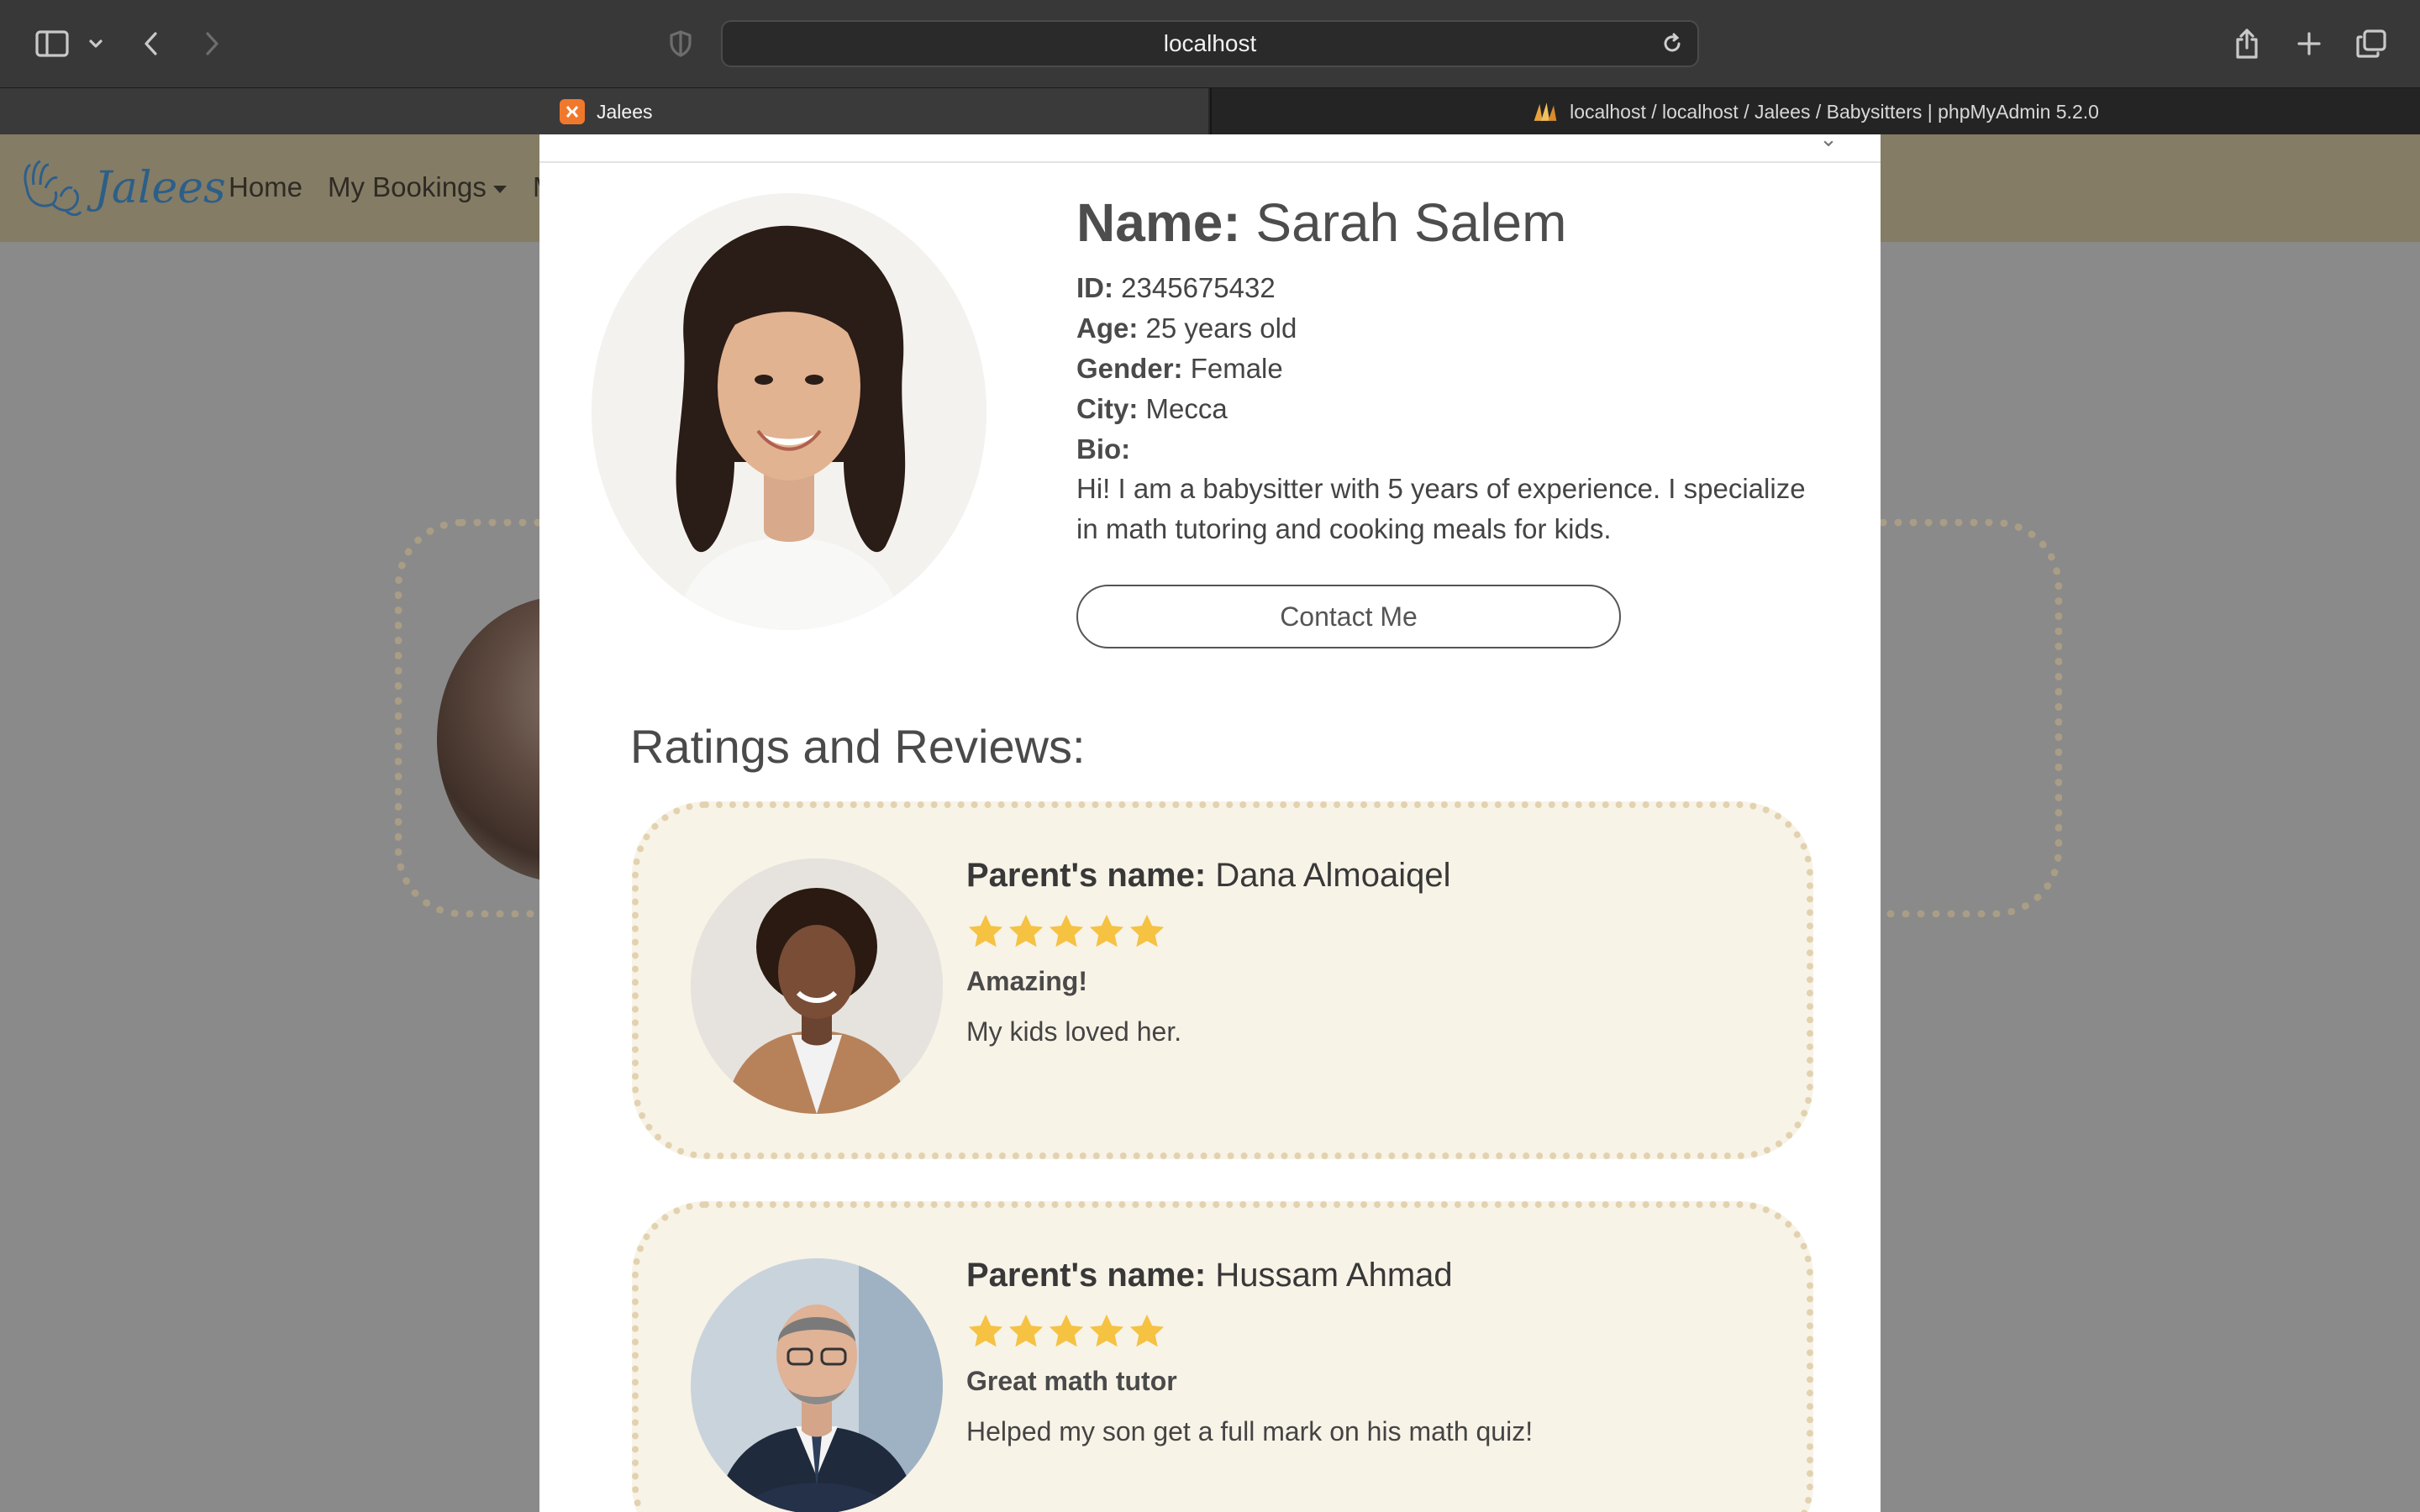 This screenshot has width=2420, height=1512. I want to click on bio-row: Bio:, so click(1103, 449).